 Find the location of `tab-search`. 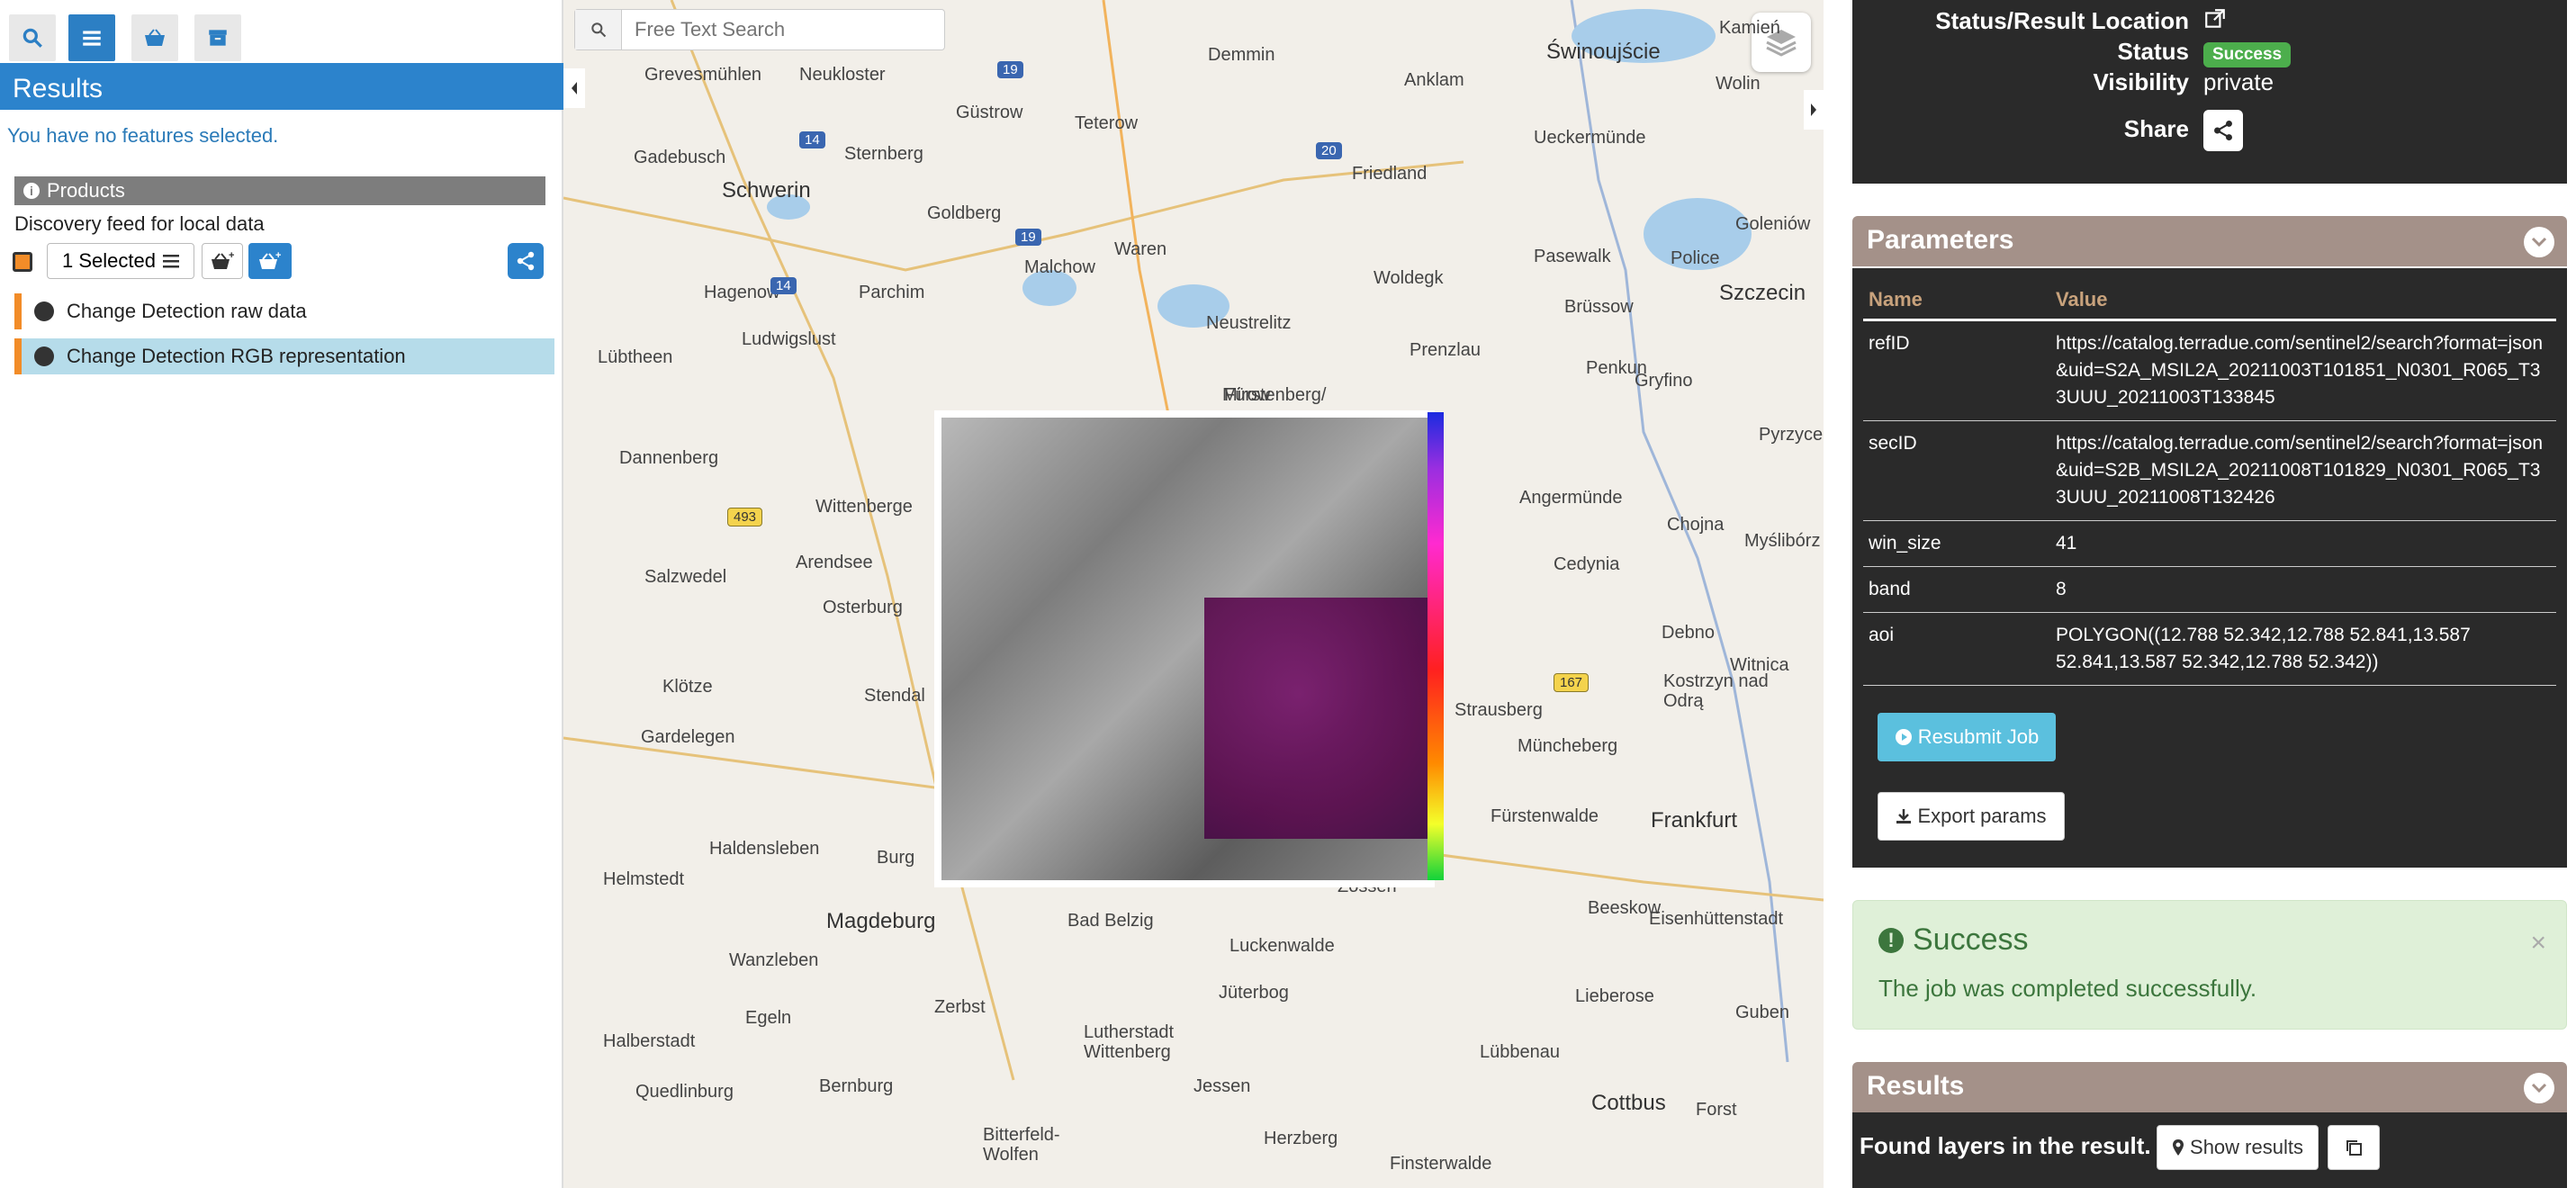

tab-search is located at coordinates (32, 38).